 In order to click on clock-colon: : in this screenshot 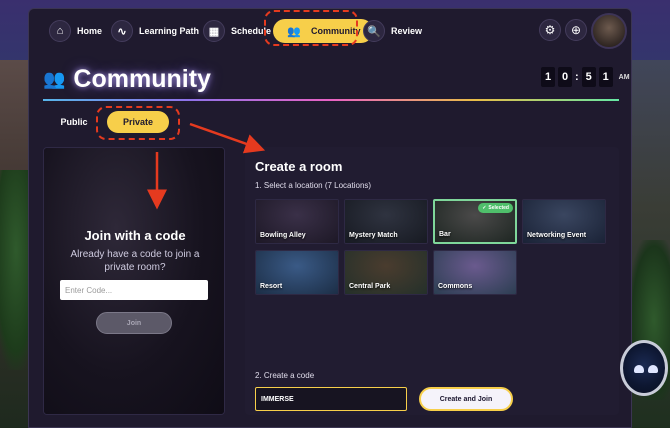, I will do `click(577, 77)`.